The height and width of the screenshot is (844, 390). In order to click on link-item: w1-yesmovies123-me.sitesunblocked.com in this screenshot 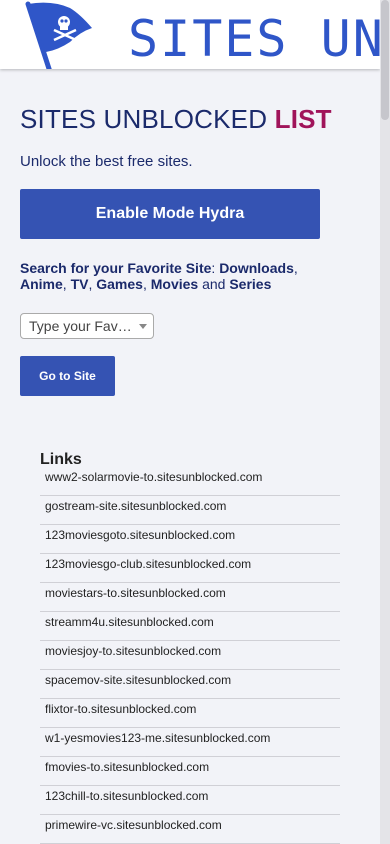, I will do `click(190, 742)`.